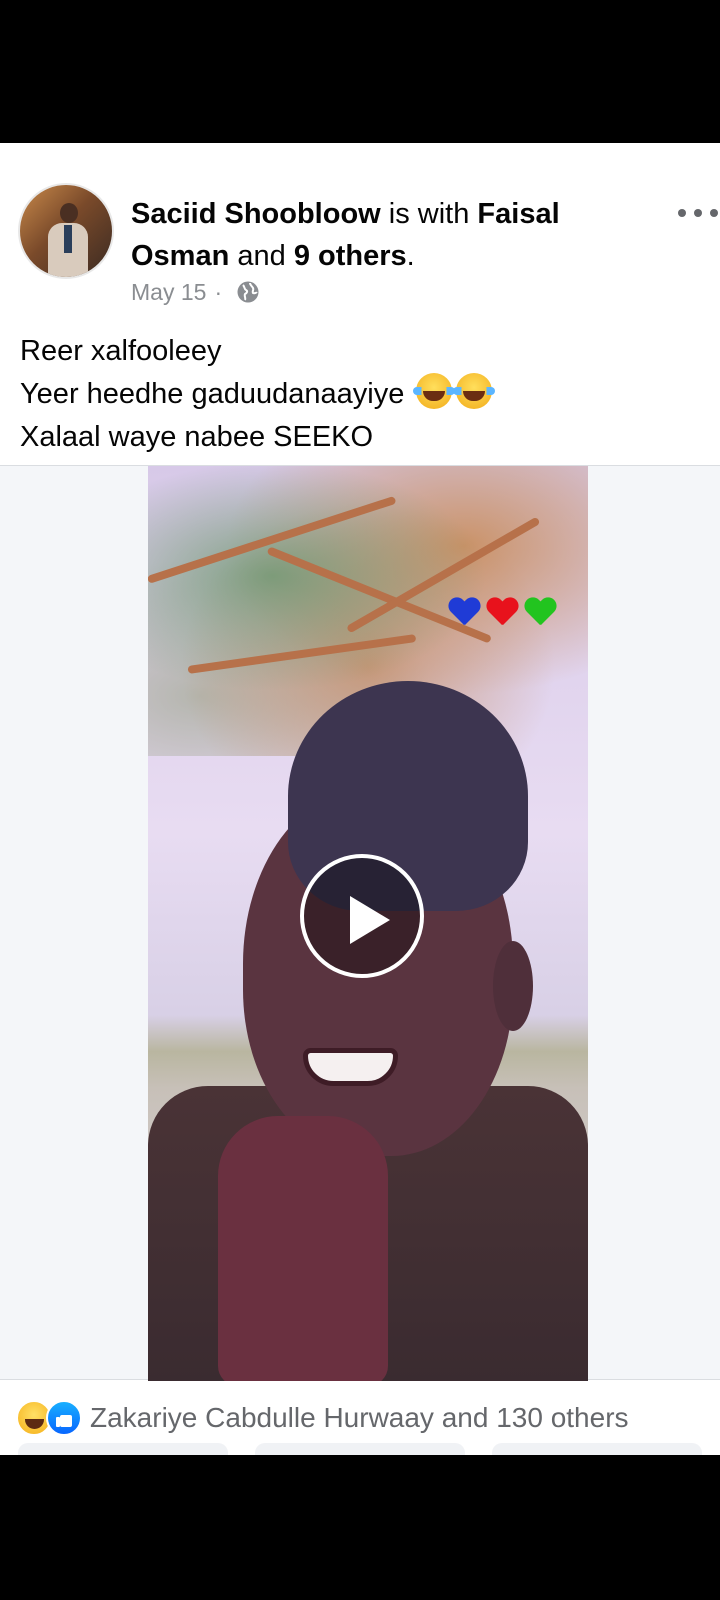 Image resolution: width=720 pixels, height=1600 pixels. Describe the element at coordinates (359, 1418) in the screenshot. I see `reaction-count-text: Zakariye Cabdulle Hurwaay and 130 others` at that location.